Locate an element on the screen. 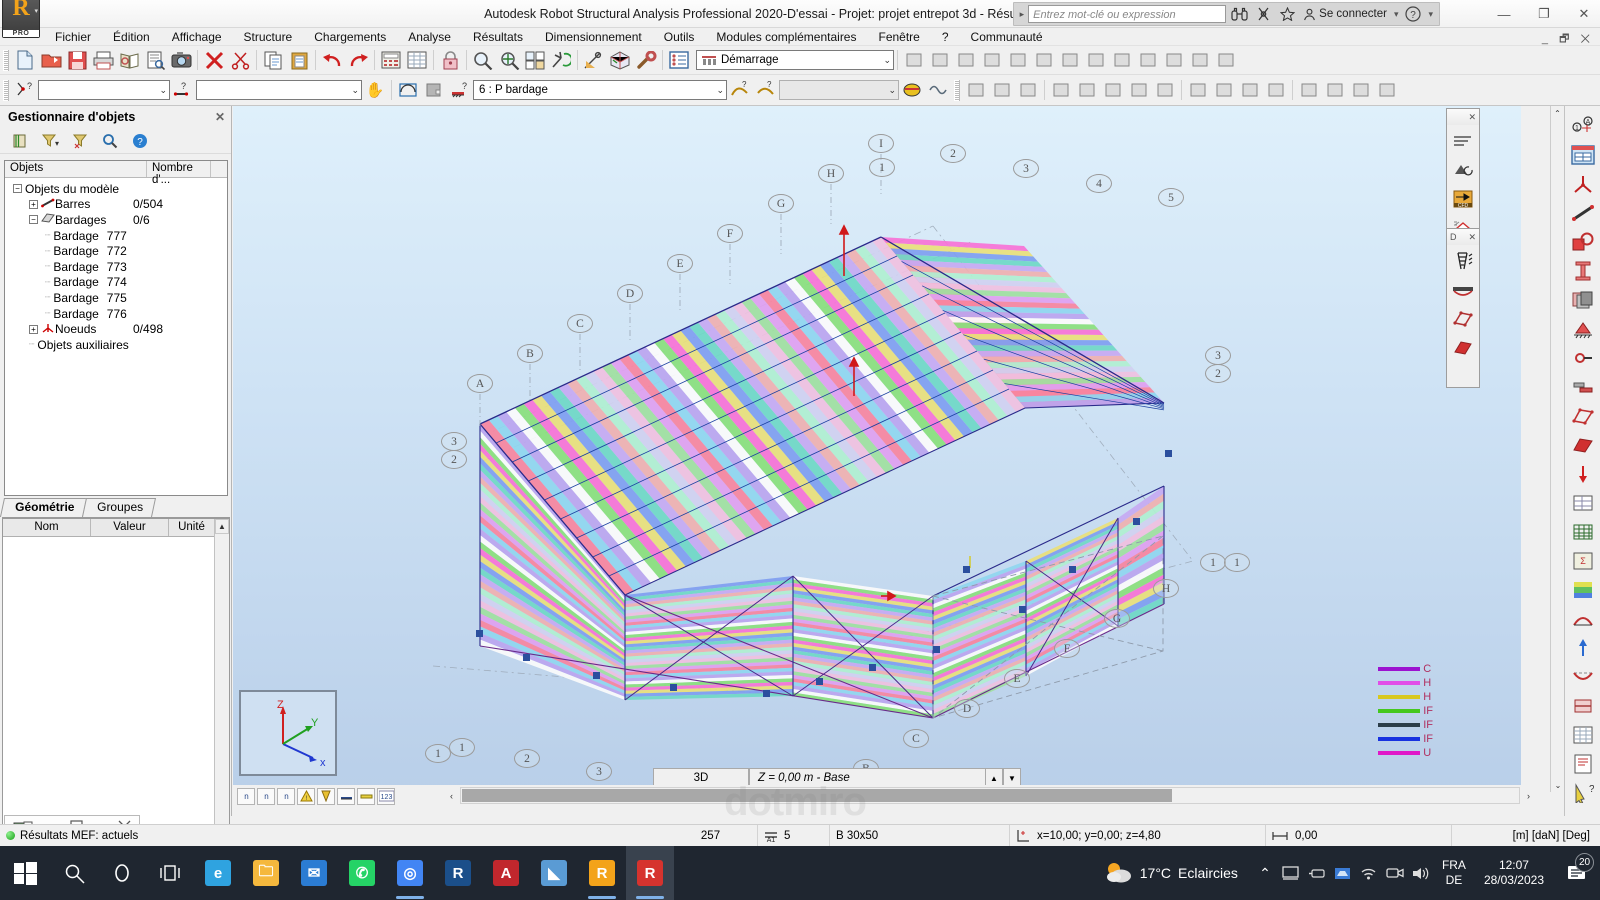 Image resolution: width=1600 pixels, height=900 pixels. layers-icon is located at coordinates (20, 141).